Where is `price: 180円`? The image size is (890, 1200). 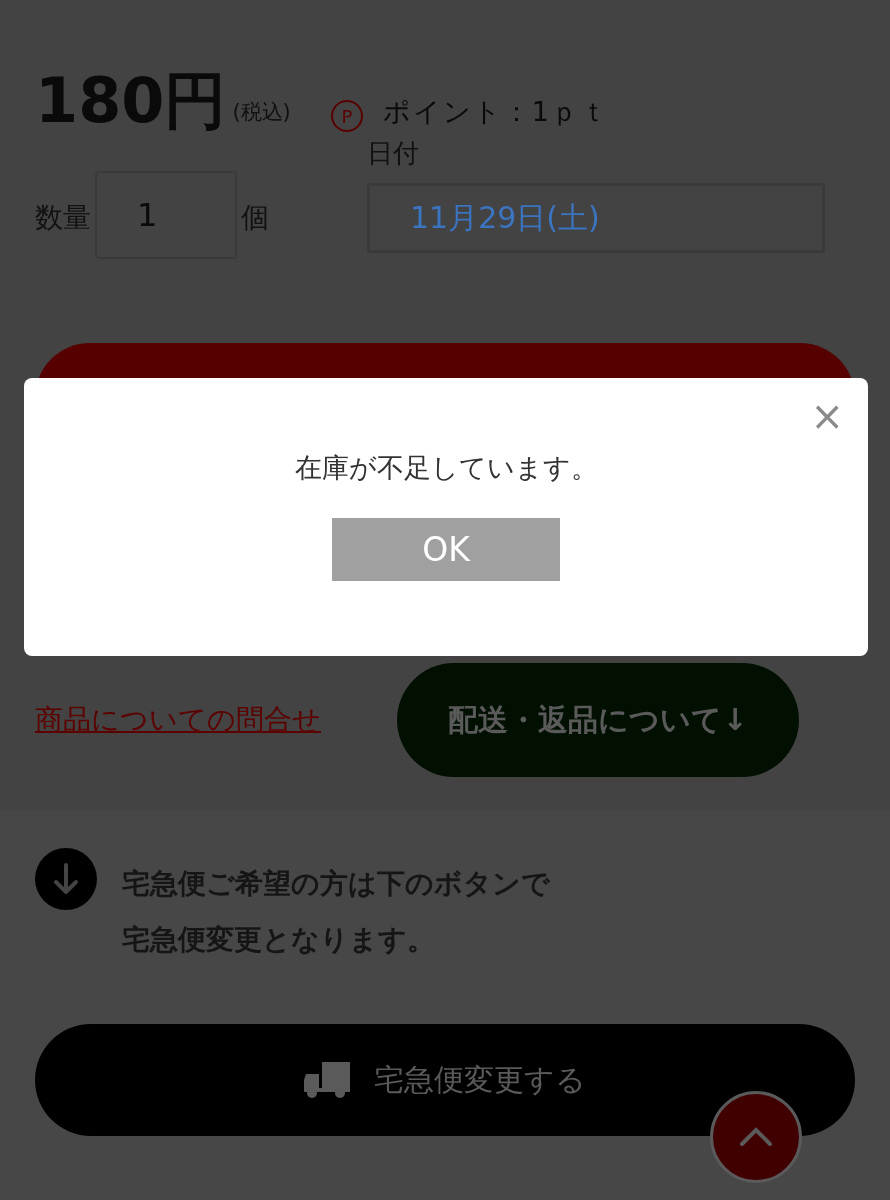
price: 180円 is located at coordinates (131, 101).